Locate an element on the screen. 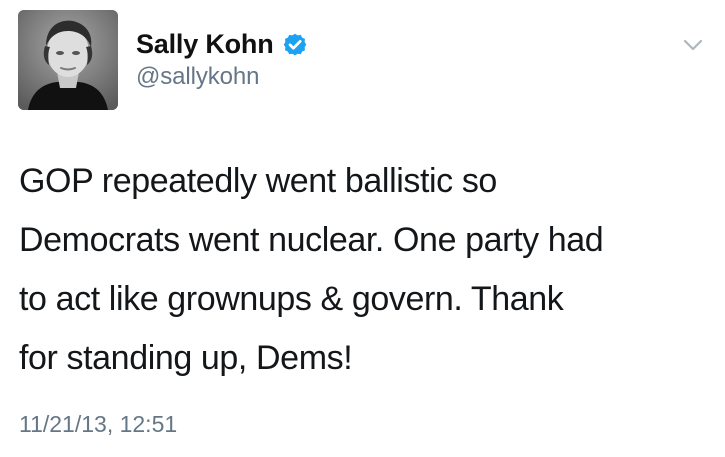 This screenshot has width=725, height=457. tweet-timestamp: 11/21/13, 12:51 is located at coordinates (98, 424).